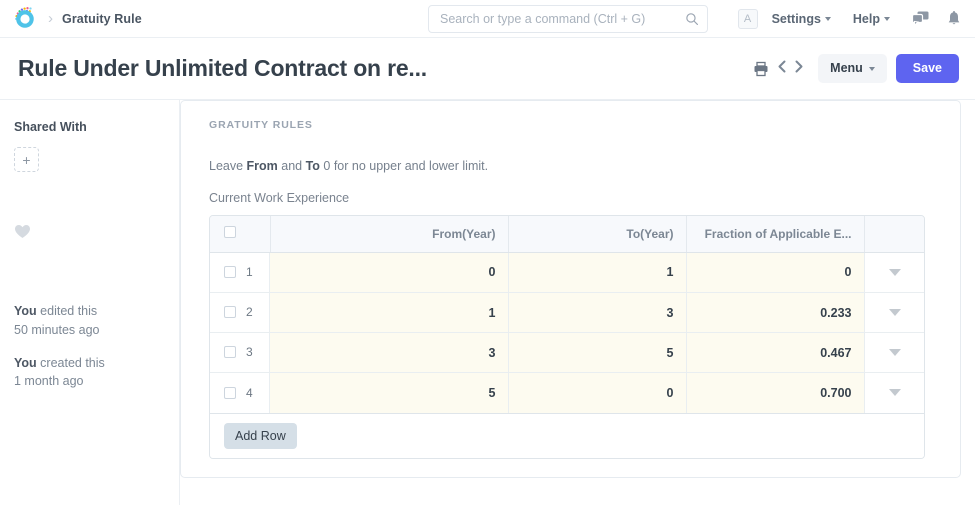  Describe the element at coordinates (240, 352) in the screenshot. I see `row-select-cell: 3` at that location.